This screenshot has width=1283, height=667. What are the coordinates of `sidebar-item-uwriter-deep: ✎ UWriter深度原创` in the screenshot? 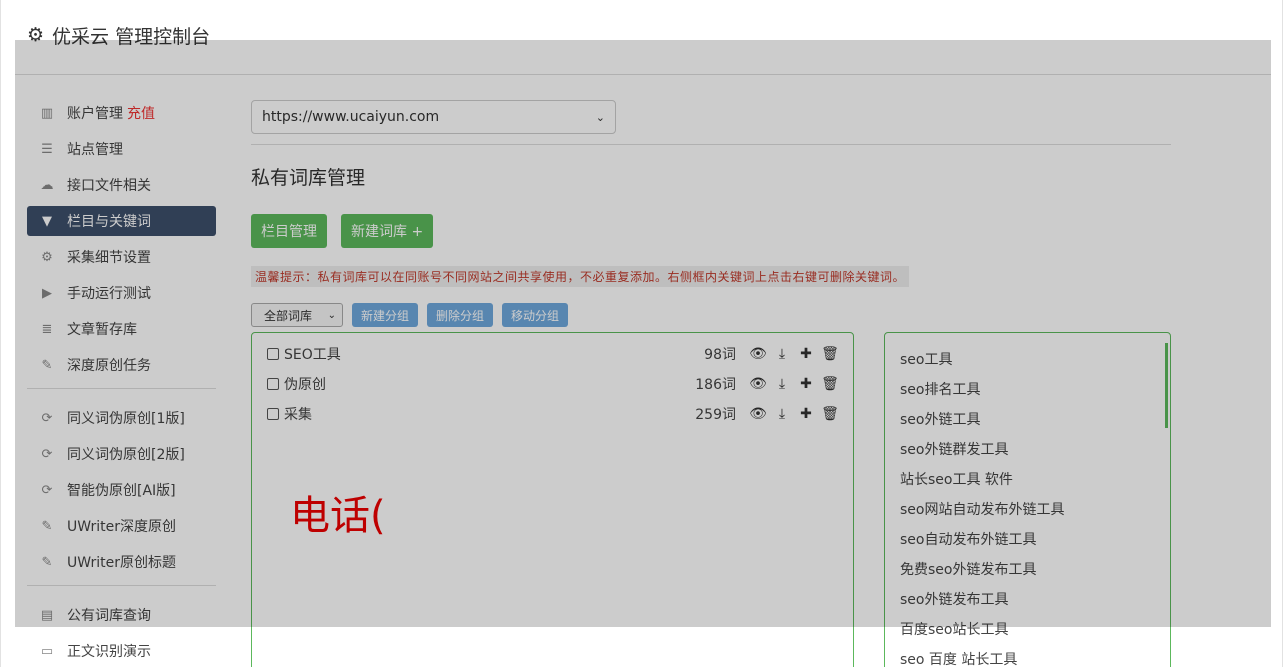 It's located at (121, 526).